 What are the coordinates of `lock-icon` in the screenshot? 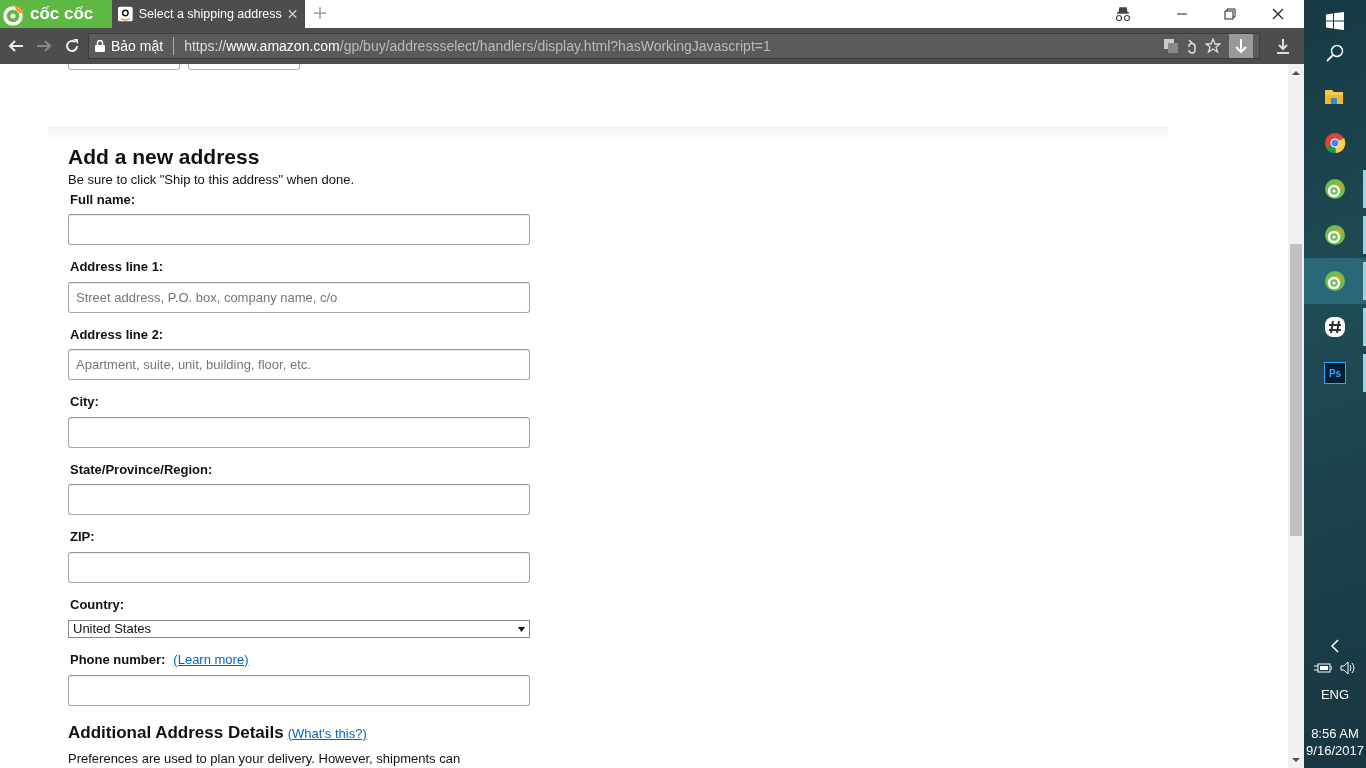 It's located at (100, 46).